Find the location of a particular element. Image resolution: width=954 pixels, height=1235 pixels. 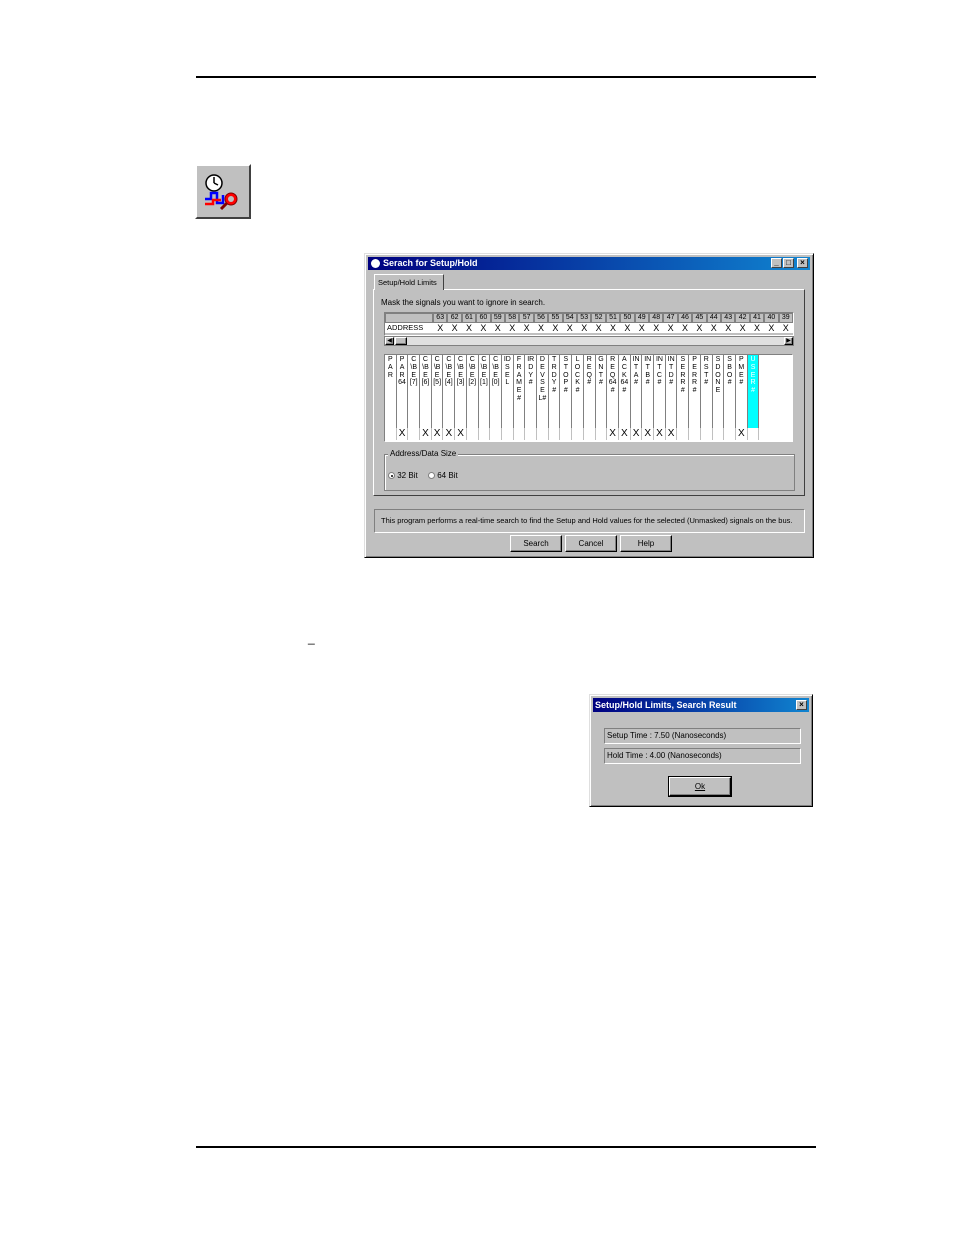

radio-32bit-indicator is located at coordinates (391, 476).